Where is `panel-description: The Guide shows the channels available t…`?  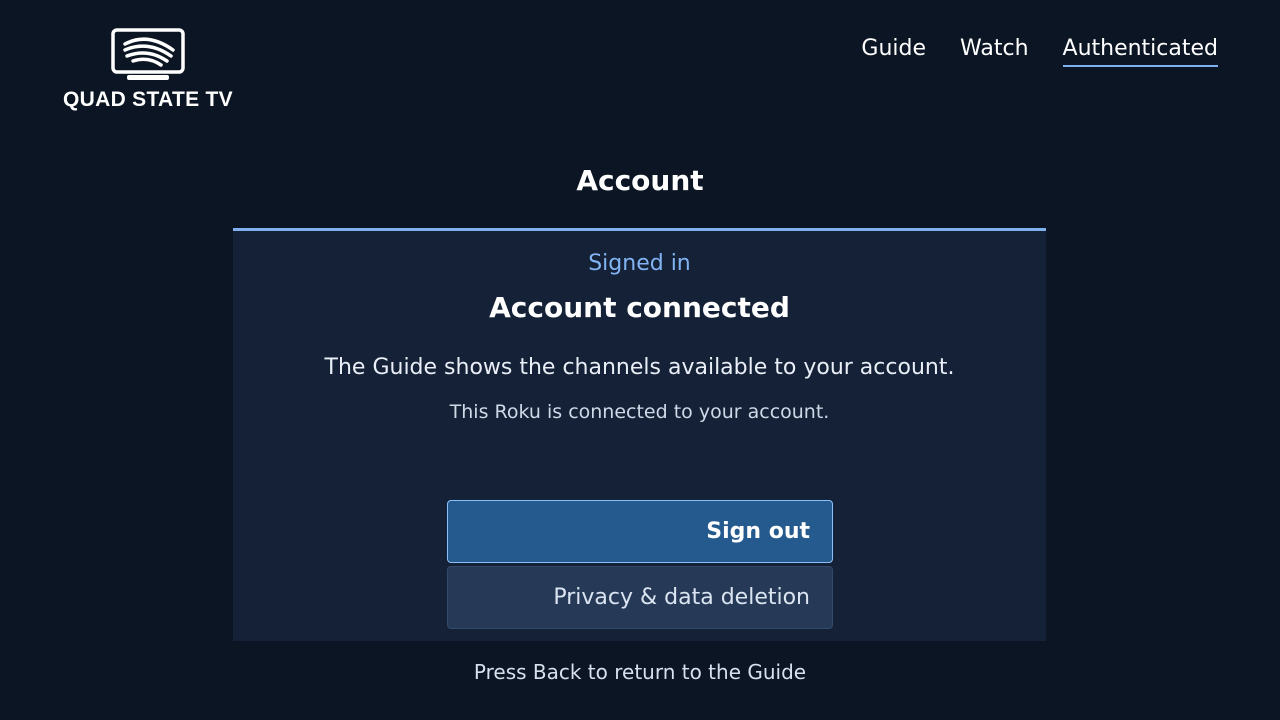 panel-description: The Guide shows the channels available t… is located at coordinates (639, 367).